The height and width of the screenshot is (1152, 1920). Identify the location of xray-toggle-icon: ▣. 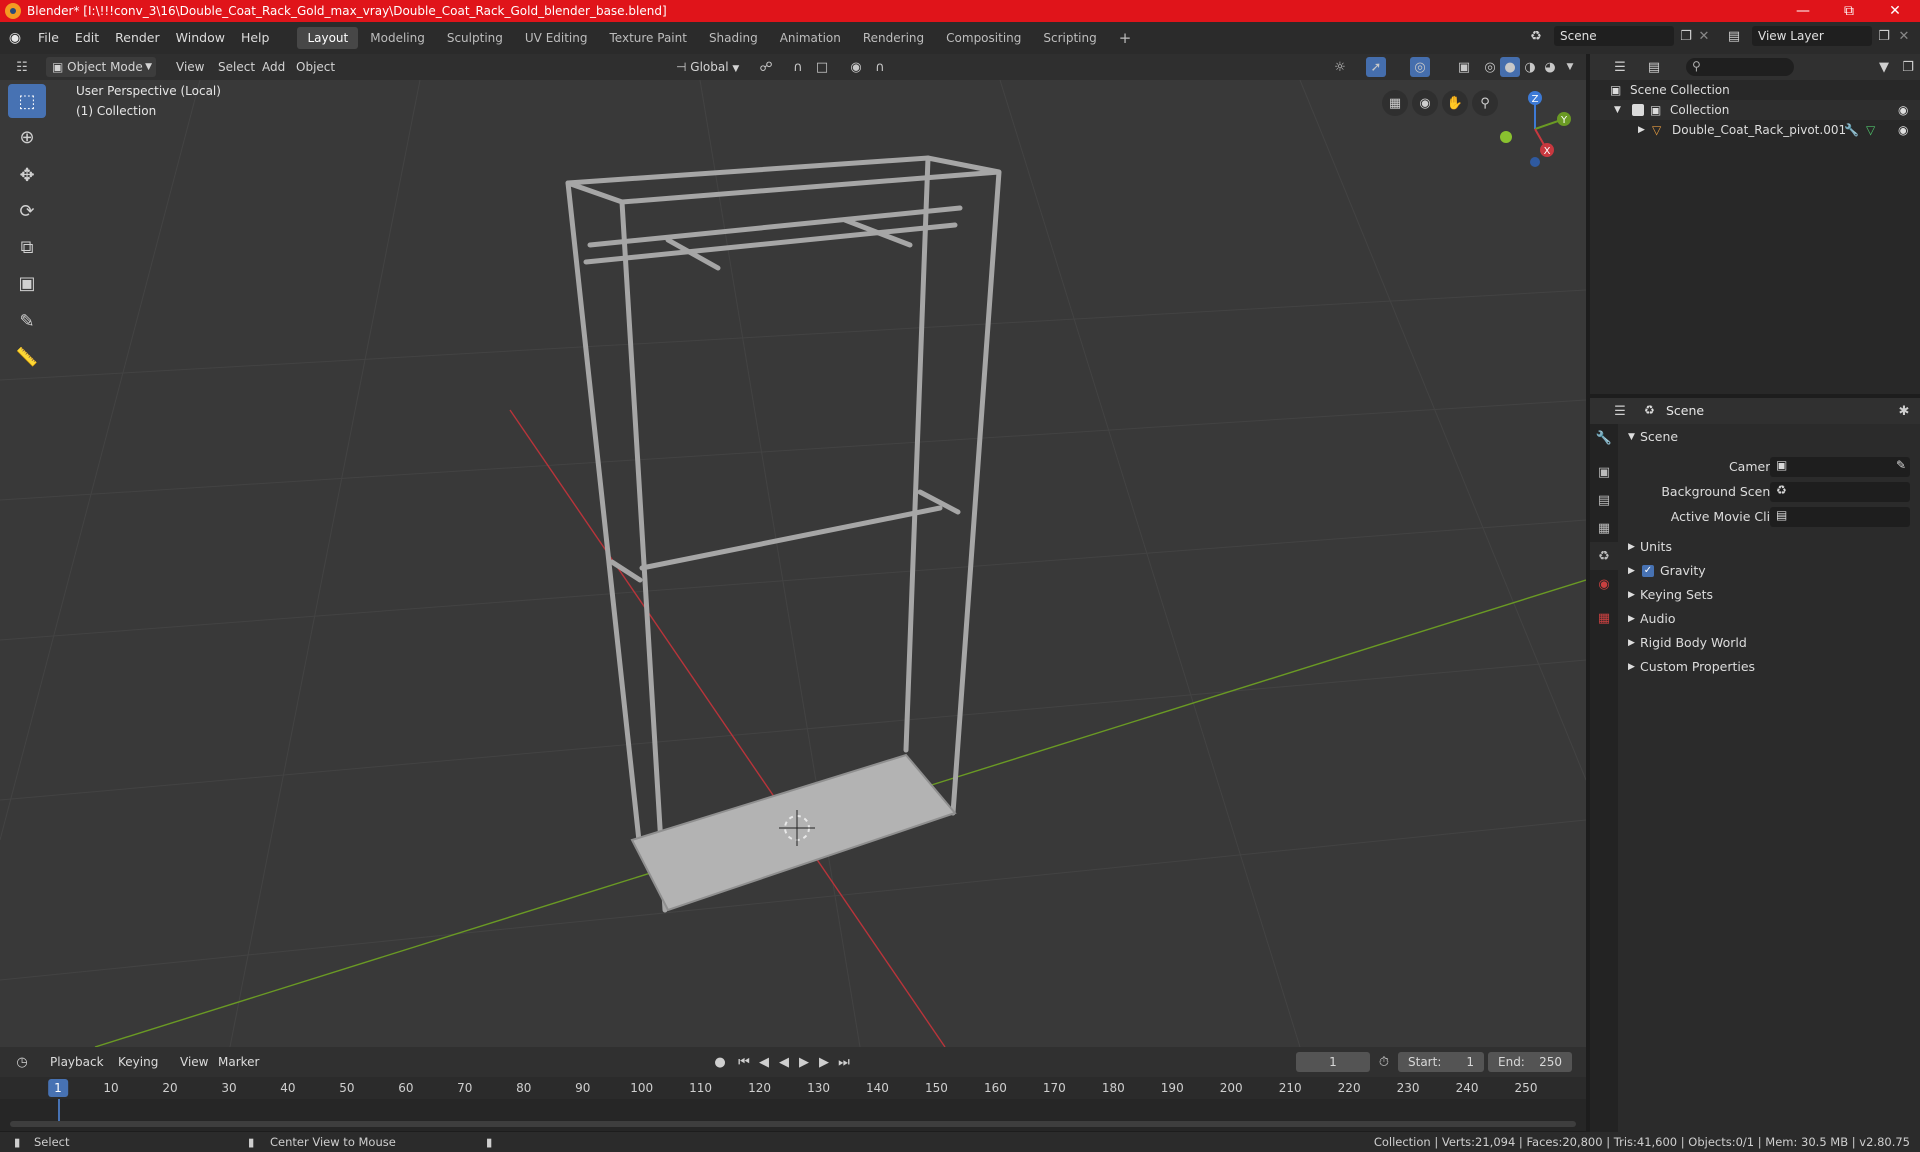
(1464, 67).